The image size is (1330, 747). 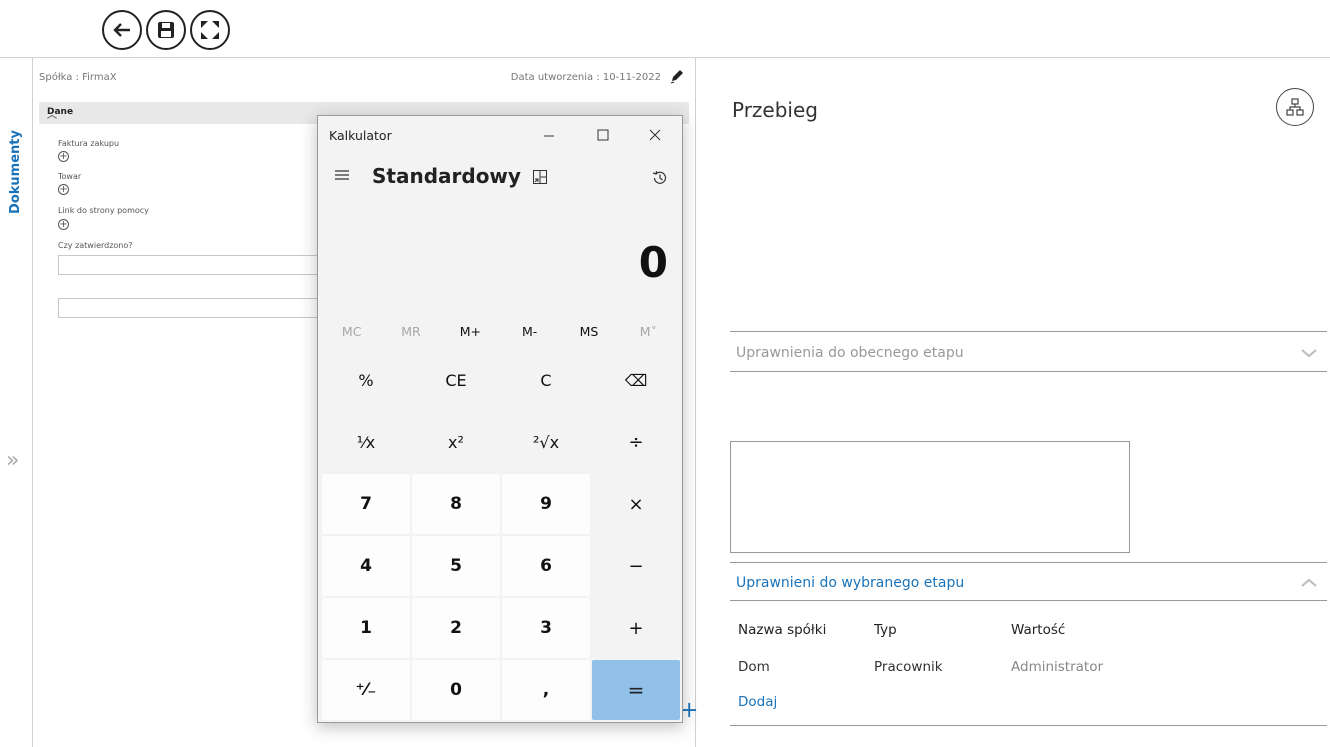 I want to click on current-permissions-header: Uprawnienia do obecnego etapu, so click(x=850, y=353).